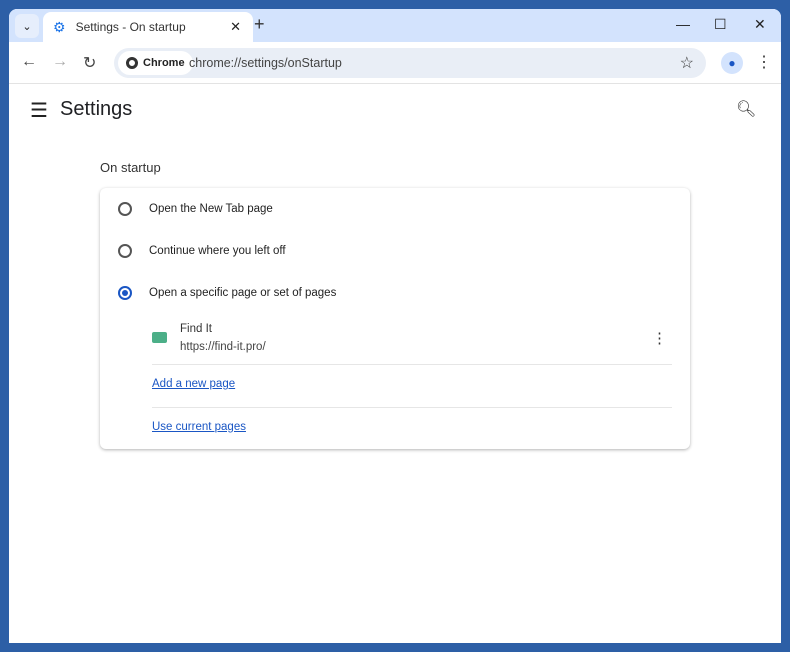 This screenshot has height=652, width=790. What do you see at coordinates (125, 293) in the screenshot?
I see `radio-button-selected` at bounding box center [125, 293].